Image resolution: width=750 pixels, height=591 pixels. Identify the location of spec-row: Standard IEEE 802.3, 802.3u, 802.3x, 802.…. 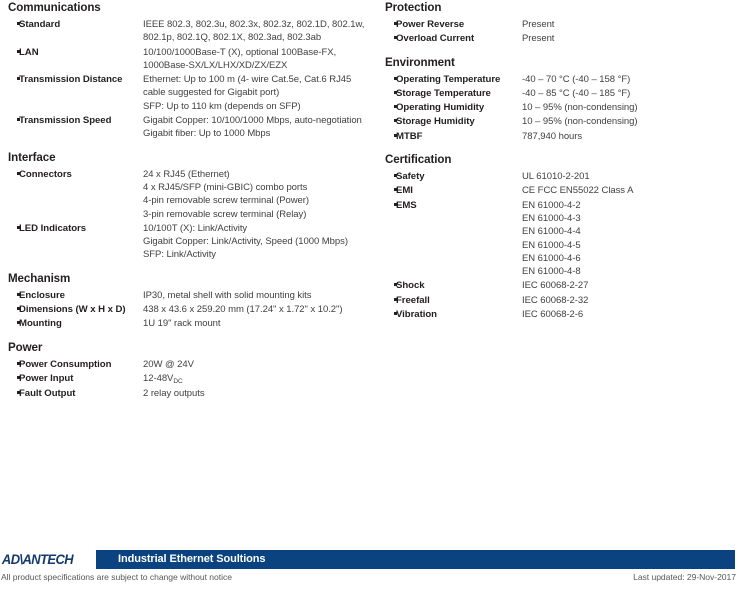
(194, 31).